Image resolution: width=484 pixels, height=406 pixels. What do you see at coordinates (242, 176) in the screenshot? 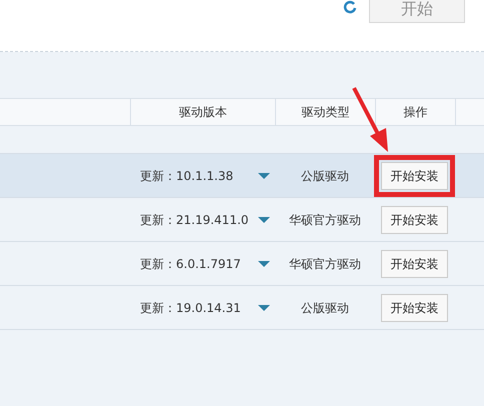
I see `table-row: 更新：10.1.1.38 公版驱动 开始安装` at bounding box center [242, 176].